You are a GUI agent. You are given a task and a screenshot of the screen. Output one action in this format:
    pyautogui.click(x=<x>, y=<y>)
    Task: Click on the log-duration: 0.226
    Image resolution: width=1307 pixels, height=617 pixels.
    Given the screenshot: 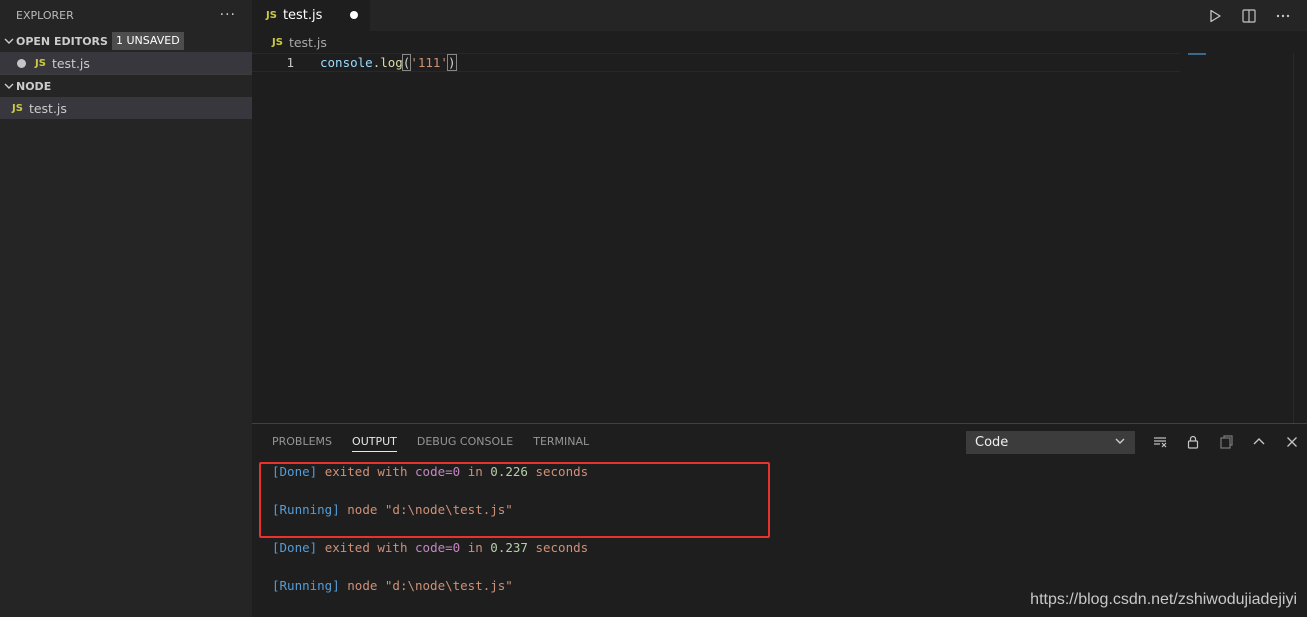 What is the action you would take?
    pyautogui.click(x=509, y=471)
    